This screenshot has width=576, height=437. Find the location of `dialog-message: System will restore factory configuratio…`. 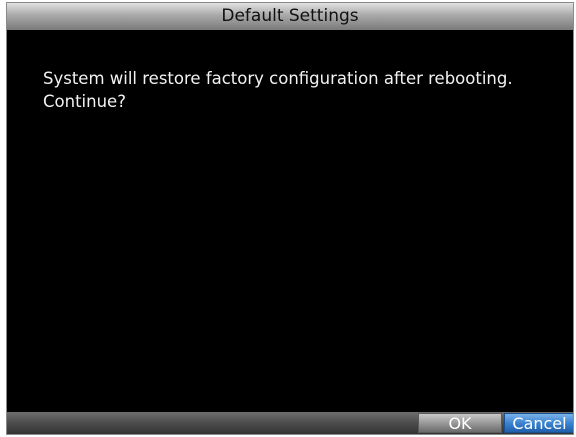

dialog-message: System will restore factory configuratio… is located at coordinates (278, 90).